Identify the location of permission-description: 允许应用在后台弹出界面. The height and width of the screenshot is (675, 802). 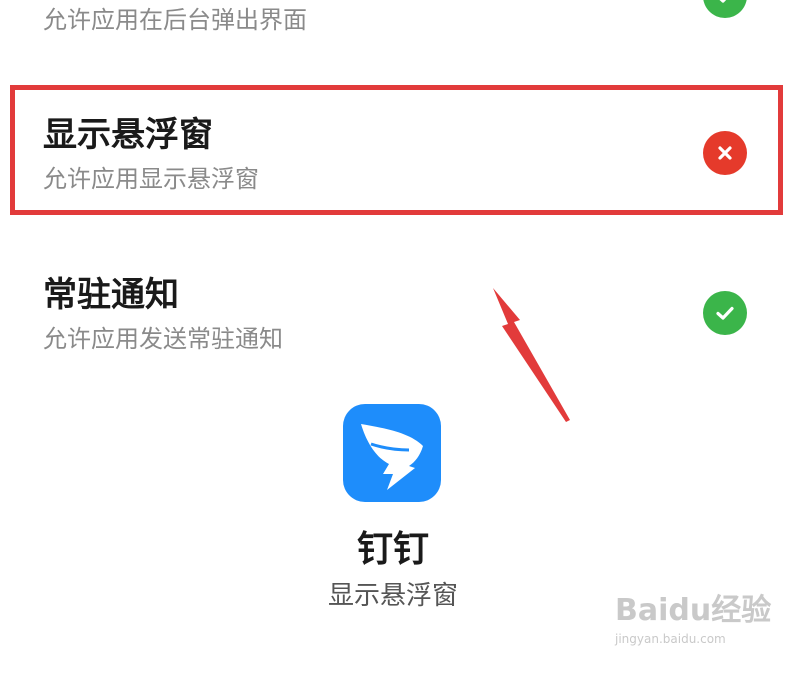
(175, 20).